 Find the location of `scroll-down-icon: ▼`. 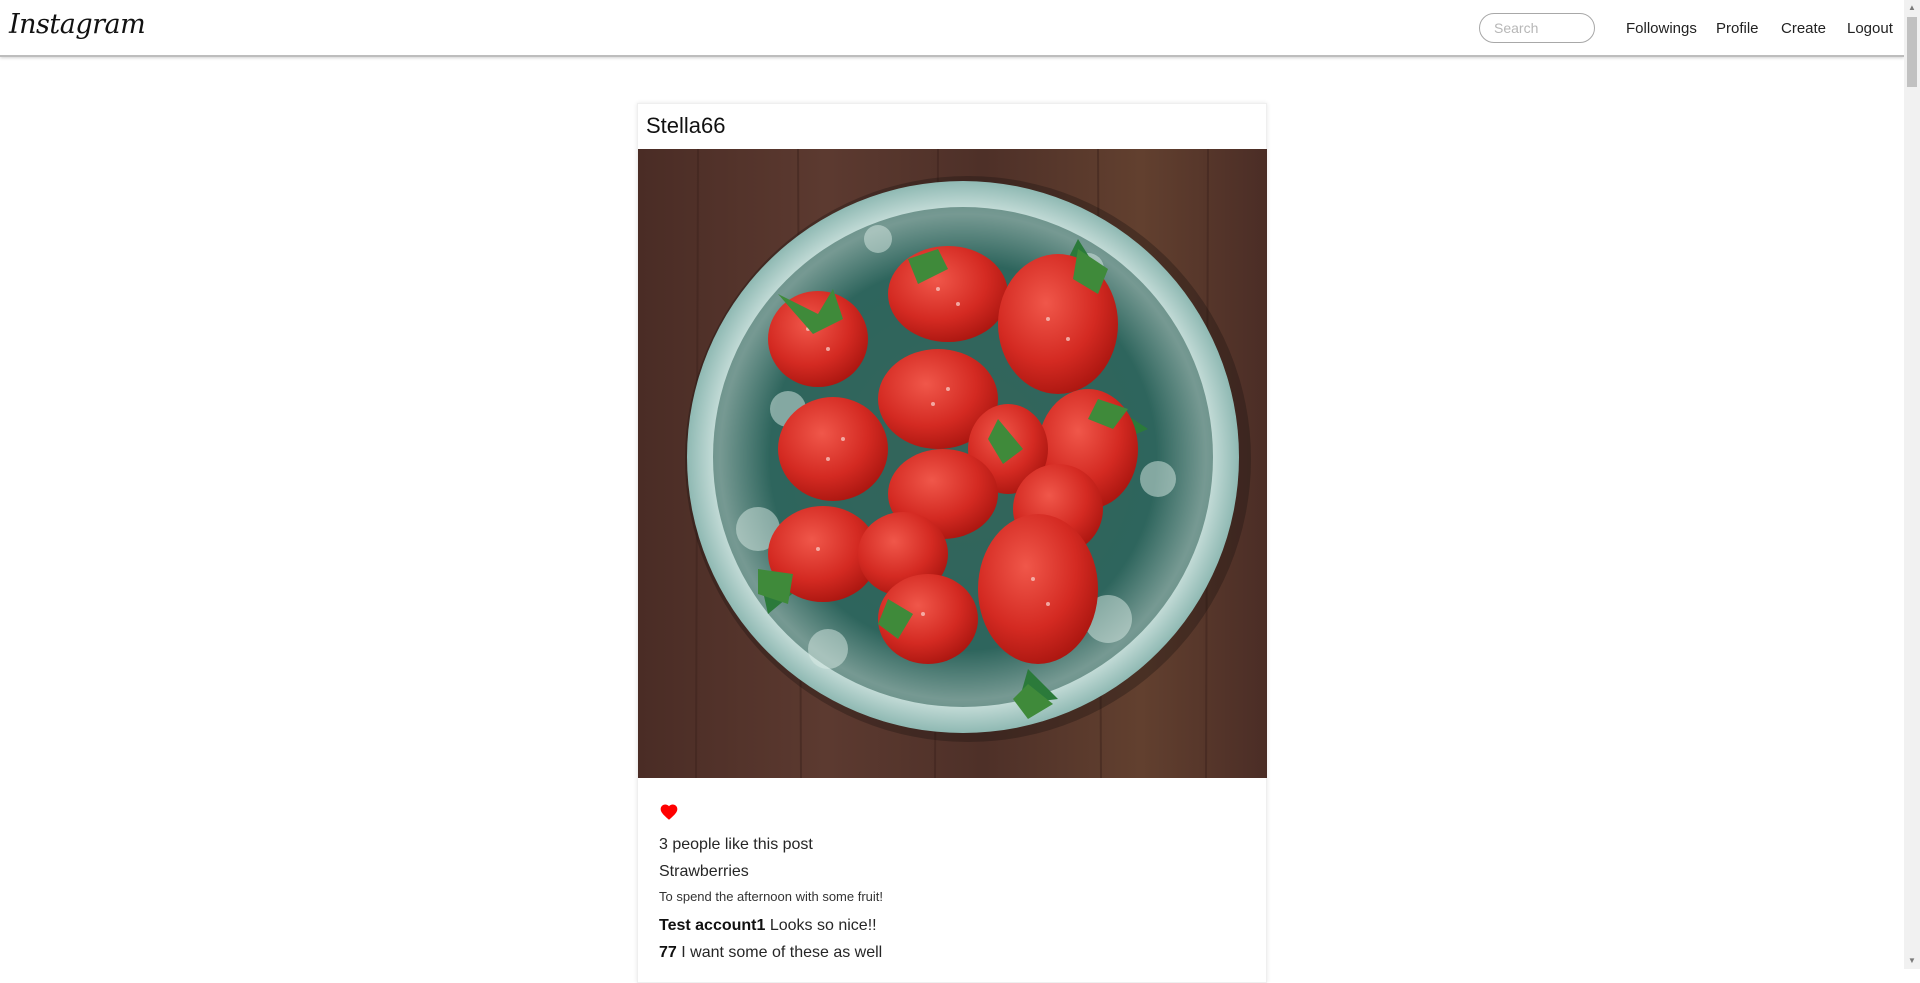

scroll-down-icon: ▼ is located at coordinates (1912, 961).